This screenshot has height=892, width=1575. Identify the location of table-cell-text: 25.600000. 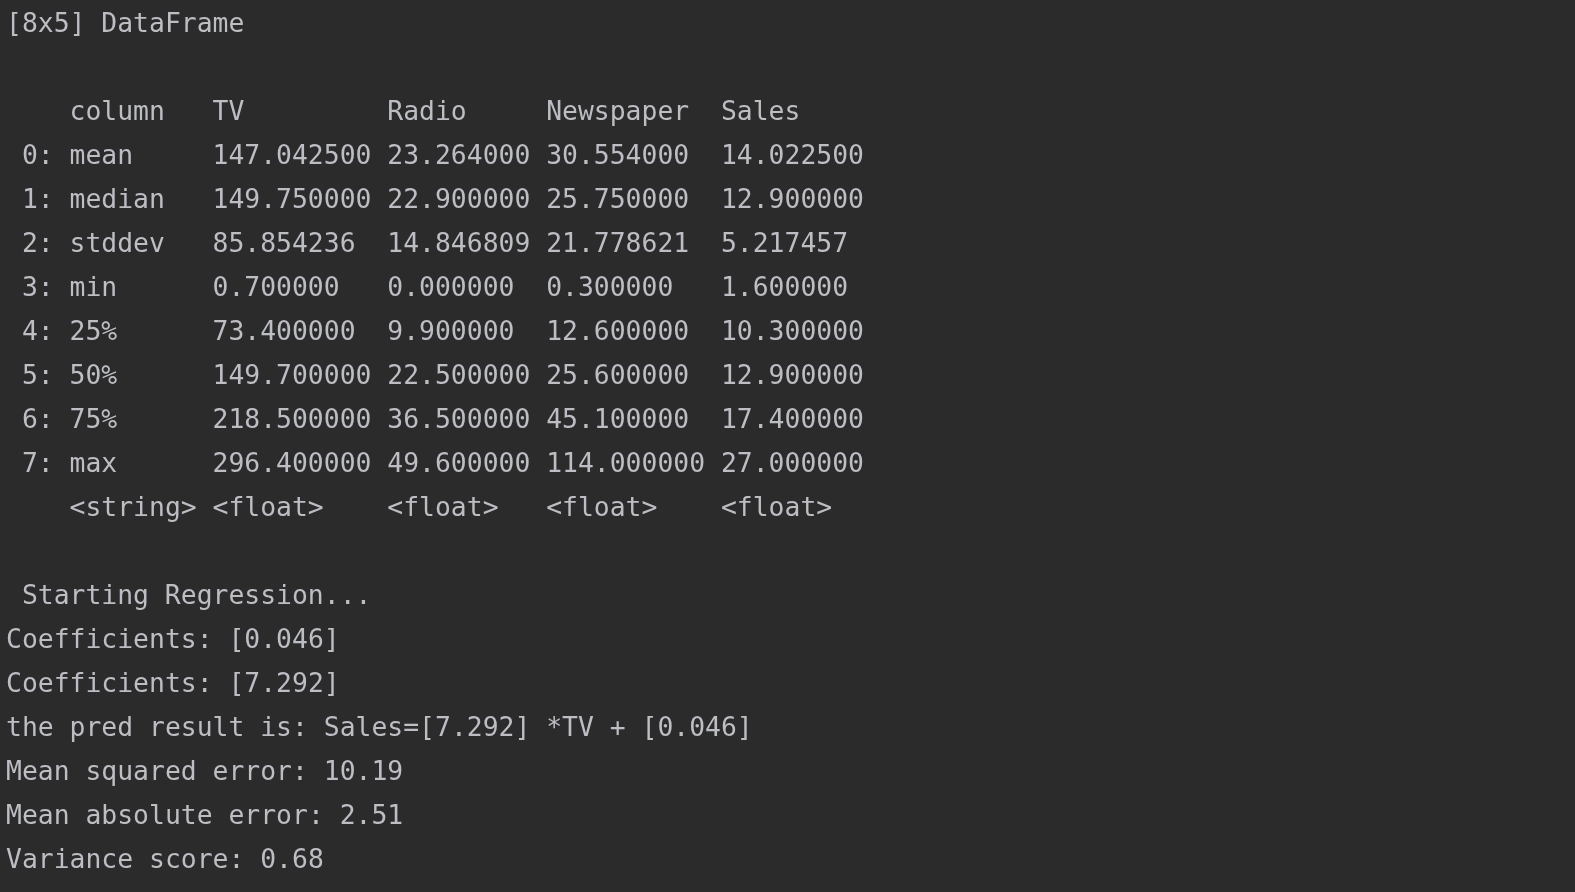
(618, 375).